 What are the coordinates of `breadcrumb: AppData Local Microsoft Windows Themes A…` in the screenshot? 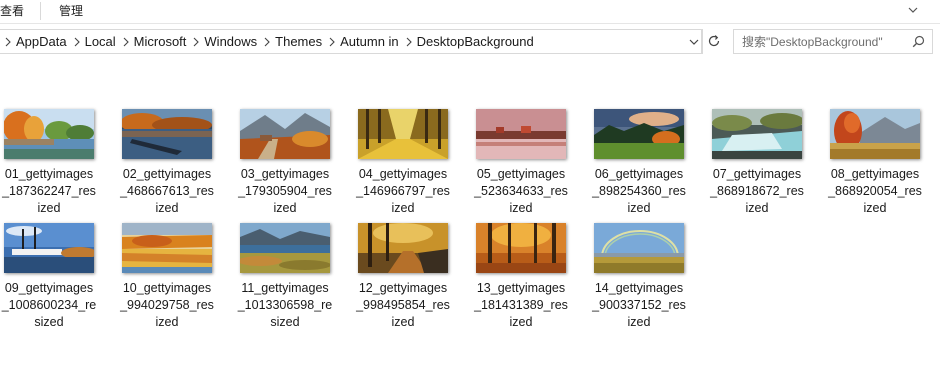 It's located at (268, 41).